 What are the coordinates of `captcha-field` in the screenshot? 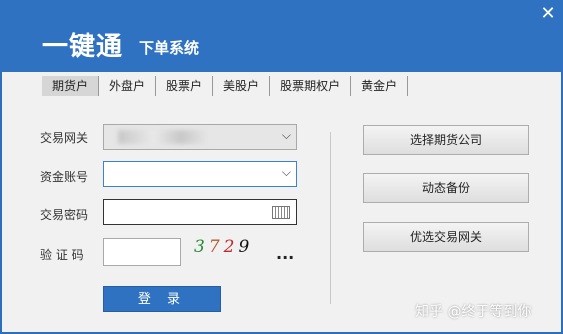 It's located at (142, 252).